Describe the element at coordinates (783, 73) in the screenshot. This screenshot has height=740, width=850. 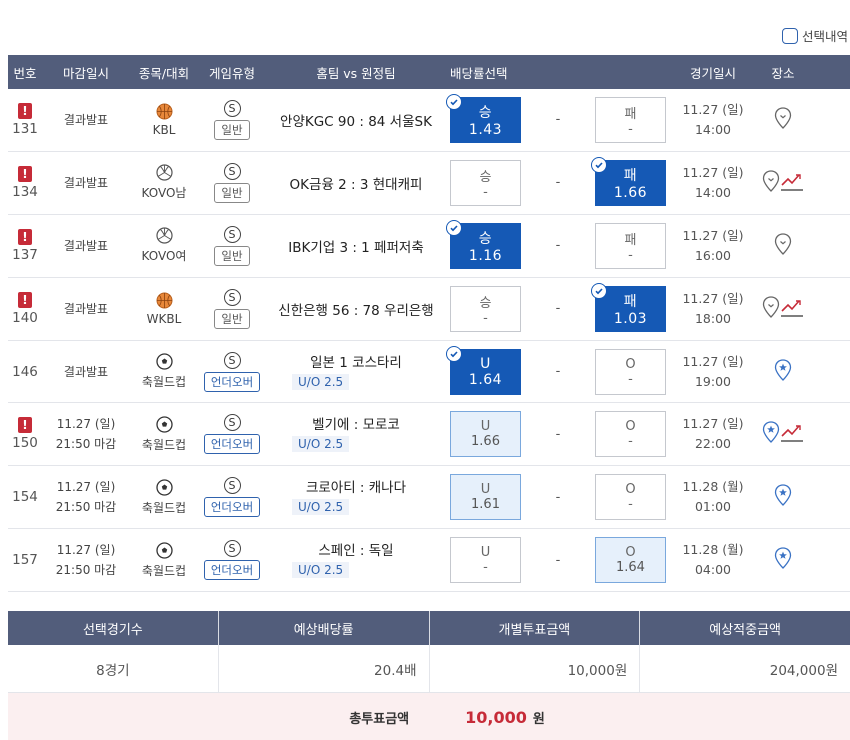
I see `col-place: 장소` at that location.